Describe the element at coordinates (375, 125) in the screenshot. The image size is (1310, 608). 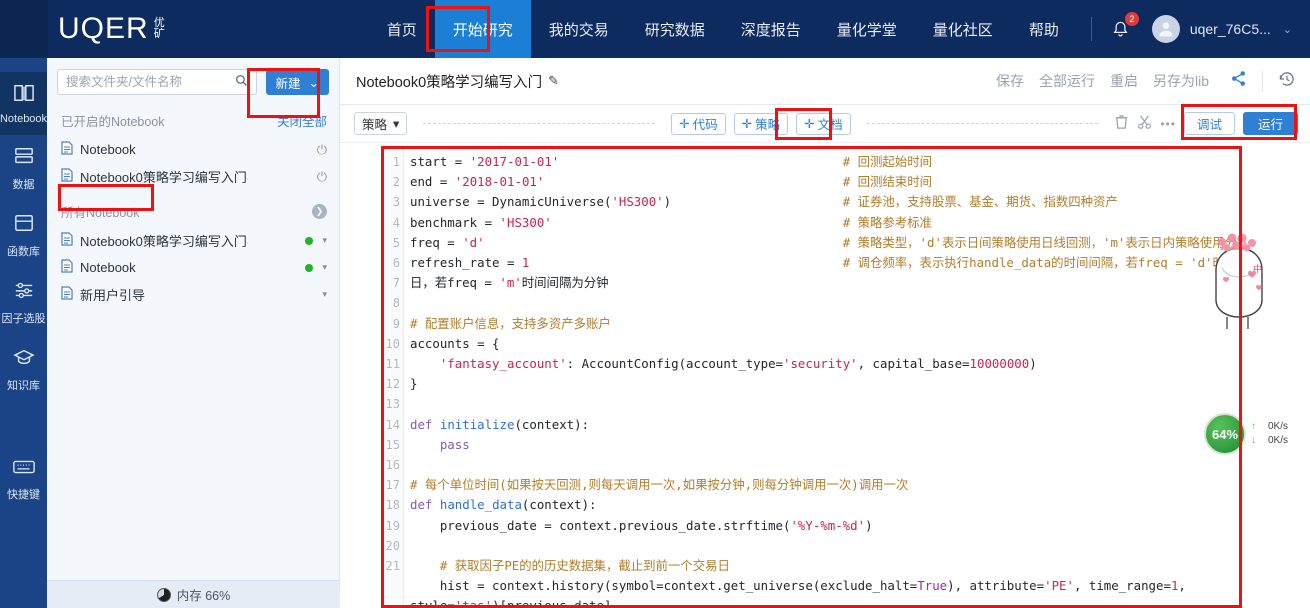
I see `cell-type-value: 策略` at that location.